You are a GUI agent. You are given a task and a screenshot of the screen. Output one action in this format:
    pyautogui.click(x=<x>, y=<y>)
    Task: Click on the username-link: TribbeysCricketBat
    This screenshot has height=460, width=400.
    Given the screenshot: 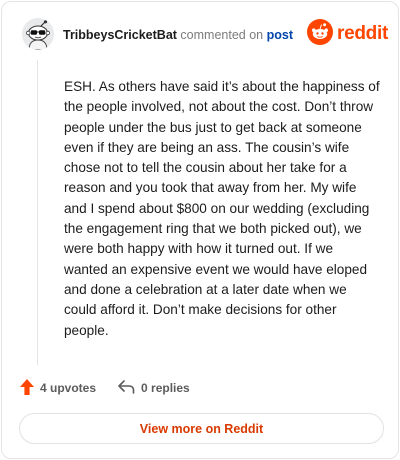 What is the action you would take?
    pyautogui.click(x=120, y=35)
    